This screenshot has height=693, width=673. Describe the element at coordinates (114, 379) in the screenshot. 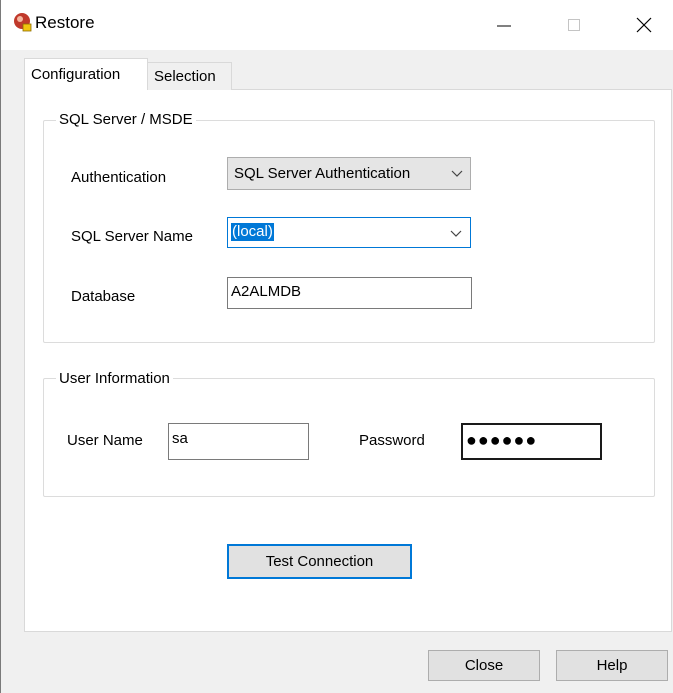

I see `user-information-group-legend: User Information` at that location.